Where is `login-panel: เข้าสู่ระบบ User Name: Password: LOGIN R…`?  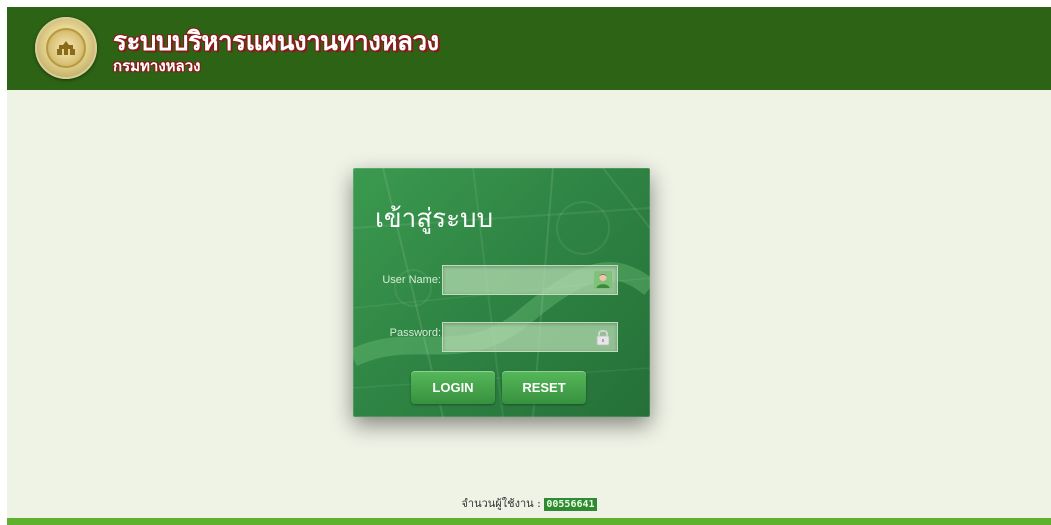 login-panel: เข้าสู่ระบบ User Name: Password: LOGIN R… is located at coordinates (501, 292).